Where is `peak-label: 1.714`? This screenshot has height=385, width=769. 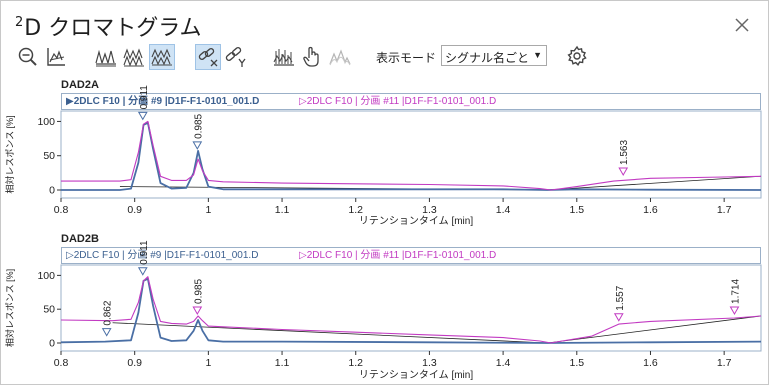
peak-label: 1.714 is located at coordinates (735, 290).